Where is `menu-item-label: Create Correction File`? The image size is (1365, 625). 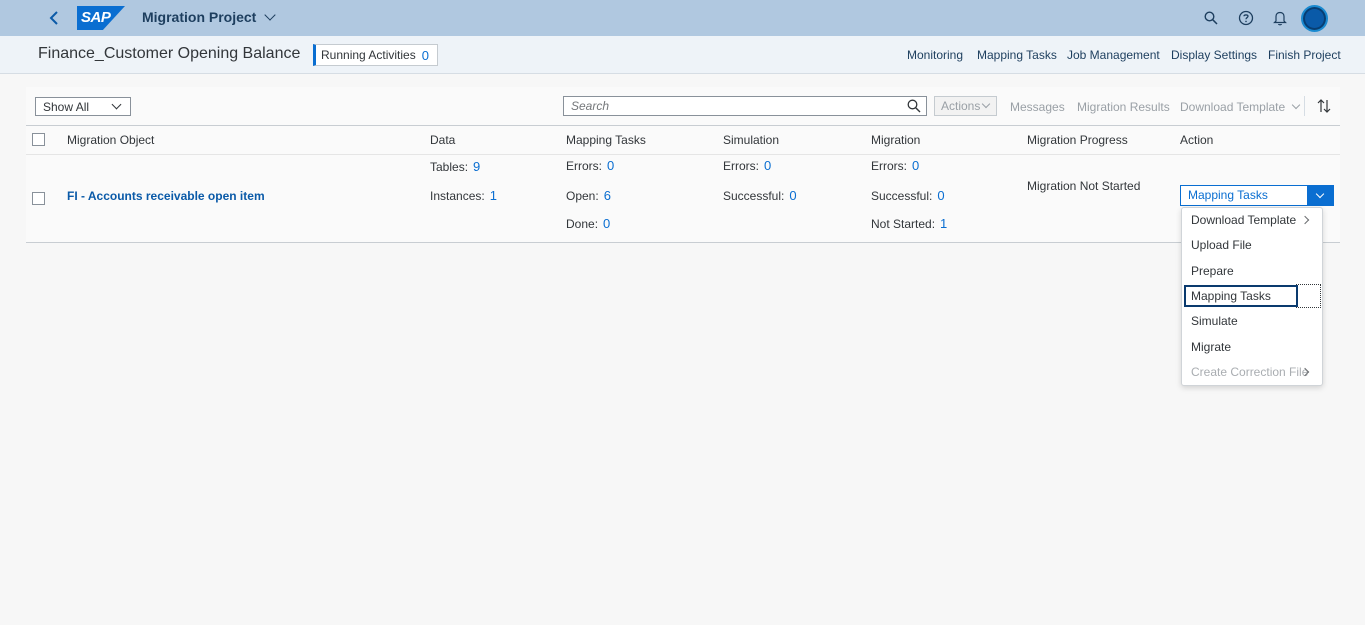 menu-item-label: Create Correction File is located at coordinates (1250, 372).